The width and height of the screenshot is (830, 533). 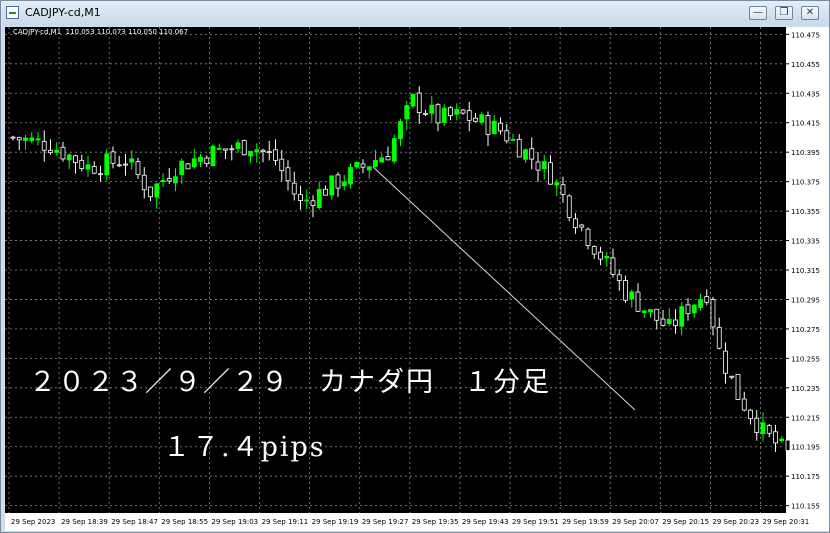 What do you see at coordinates (758, 13) in the screenshot?
I see `minimize-button: —` at bounding box center [758, 13].